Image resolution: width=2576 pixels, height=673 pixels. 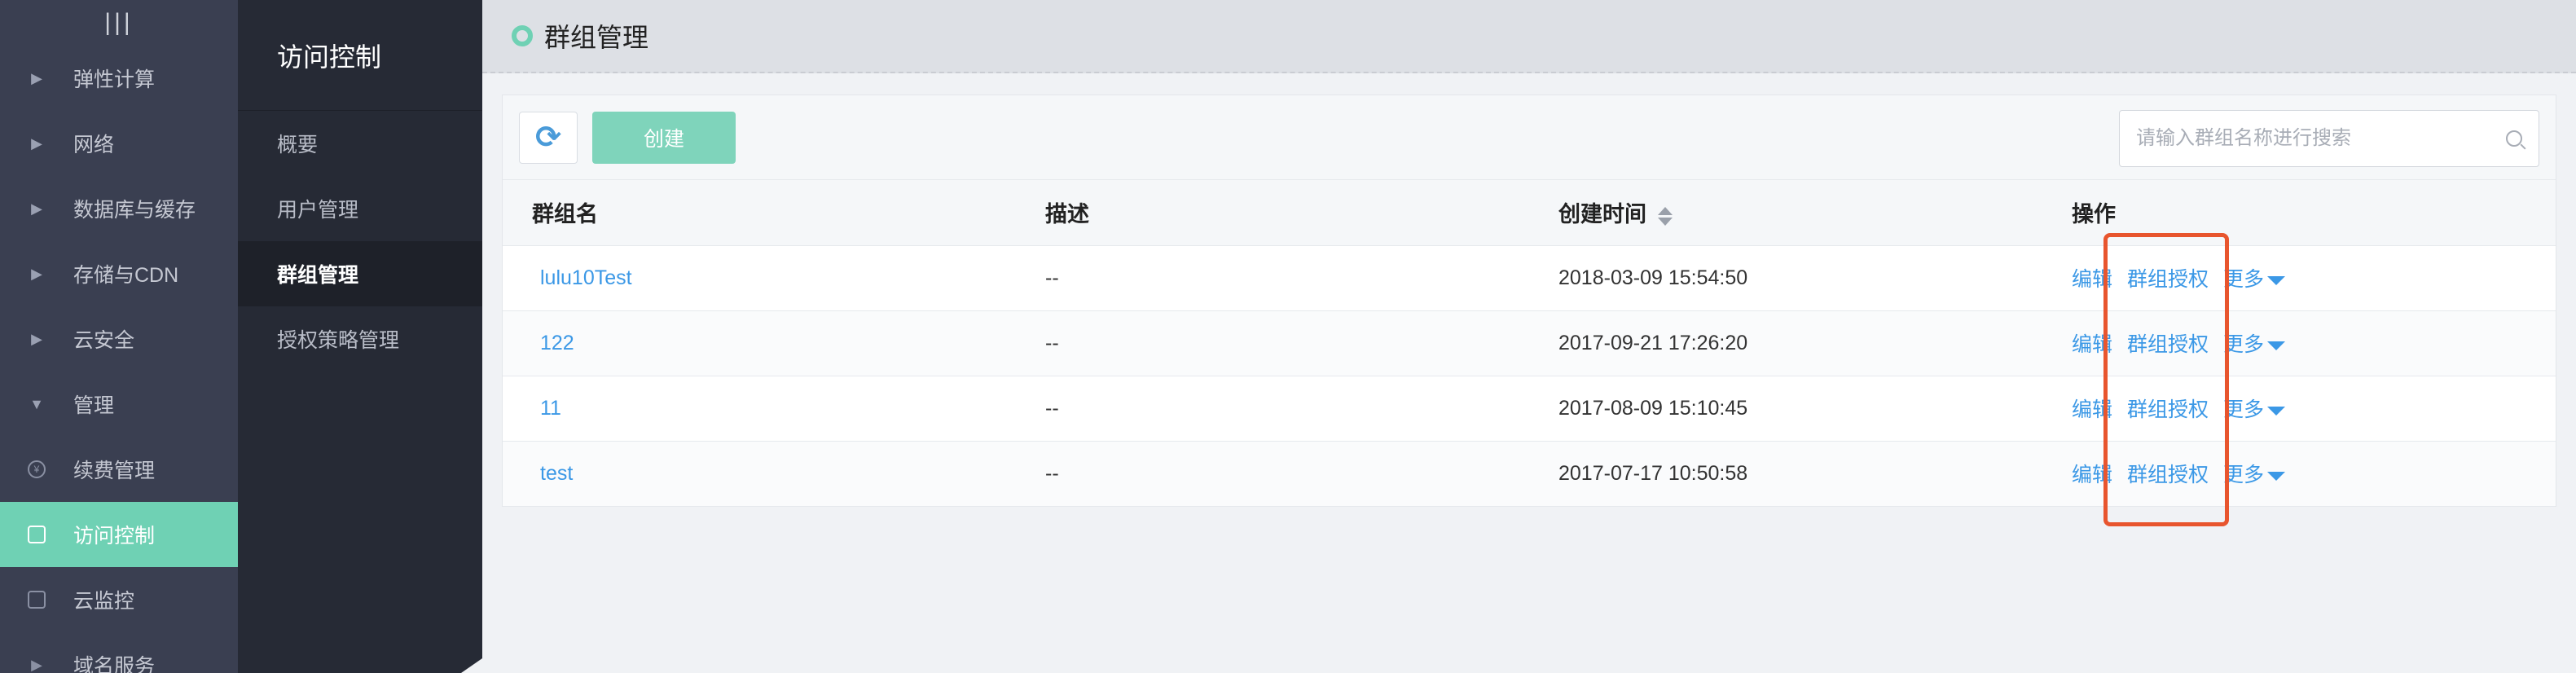 What do you see at coordinates (1785, 474) in the screenshot?
I see `group-created-time: 2017-07-17 10:50:58` at bounding box center [1785, 474].